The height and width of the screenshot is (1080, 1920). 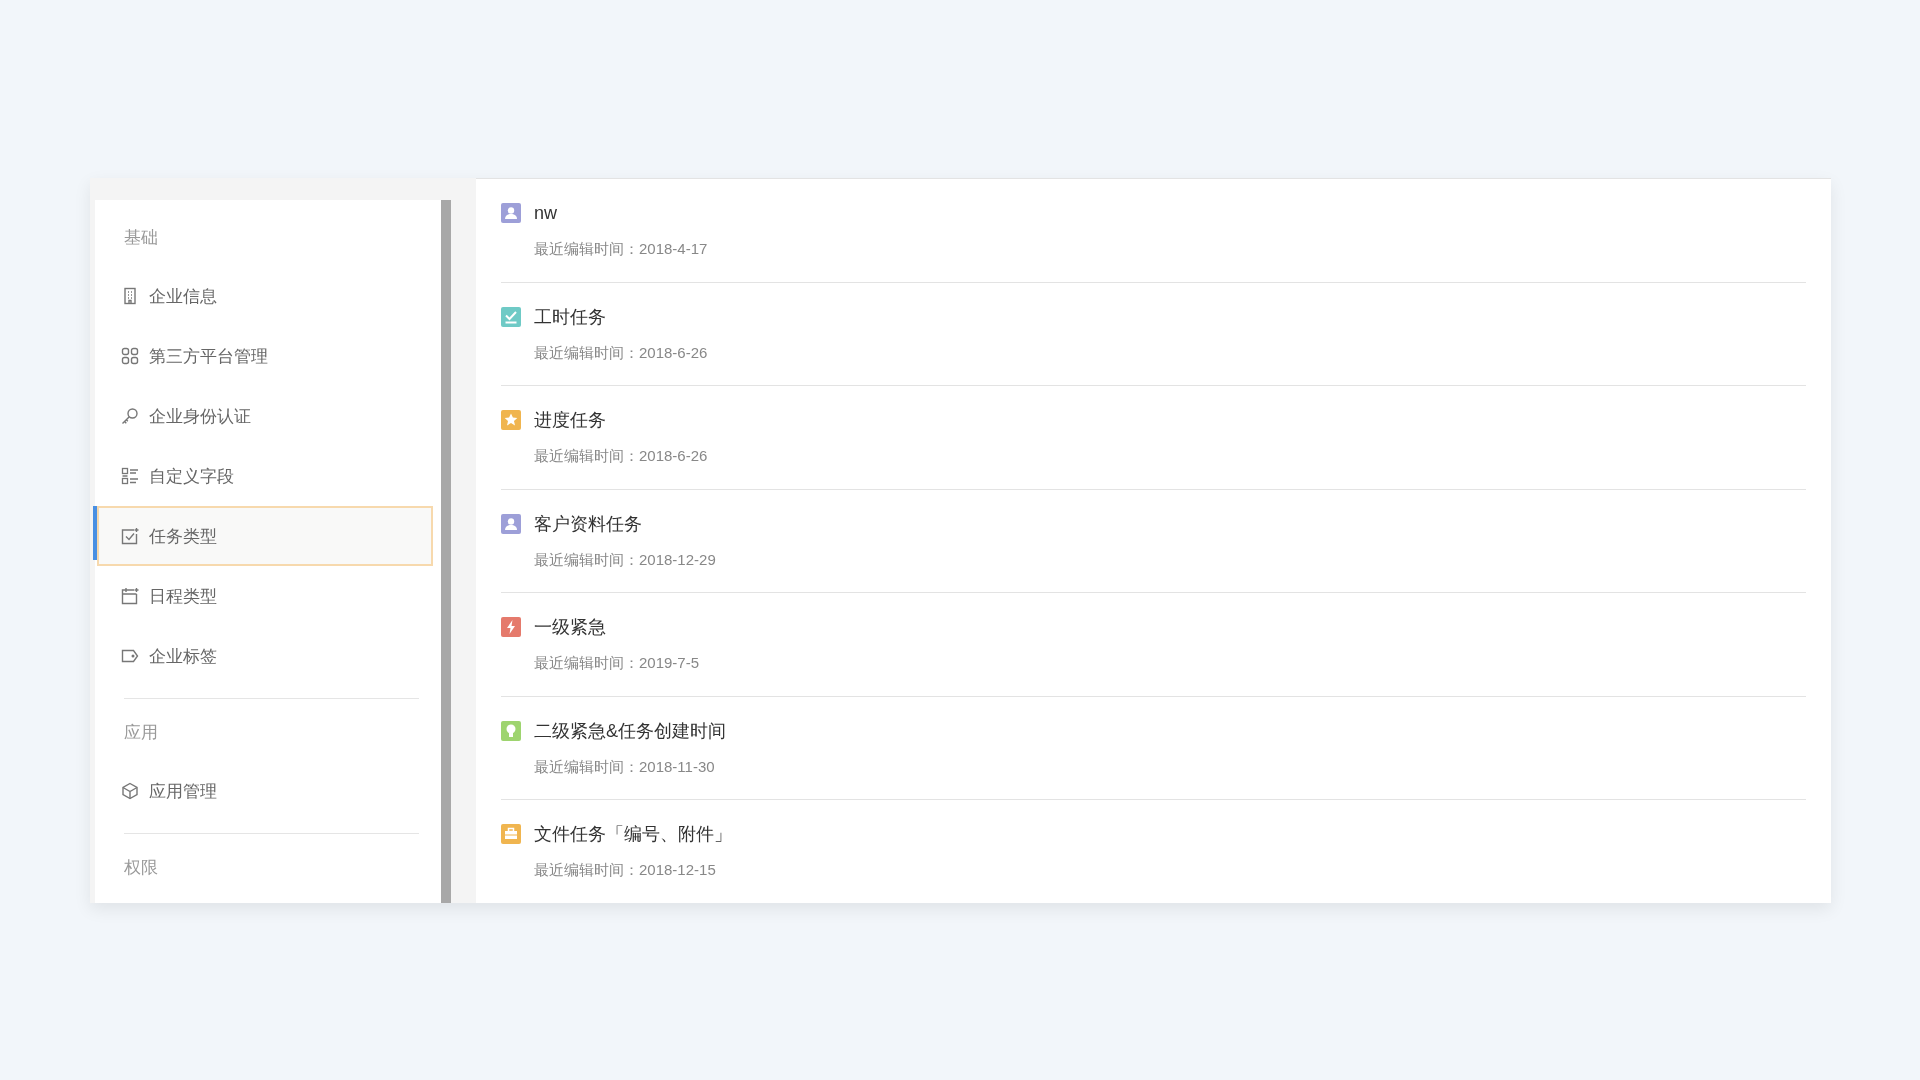 I want to click on key-icon, so click(x=130, y=416).